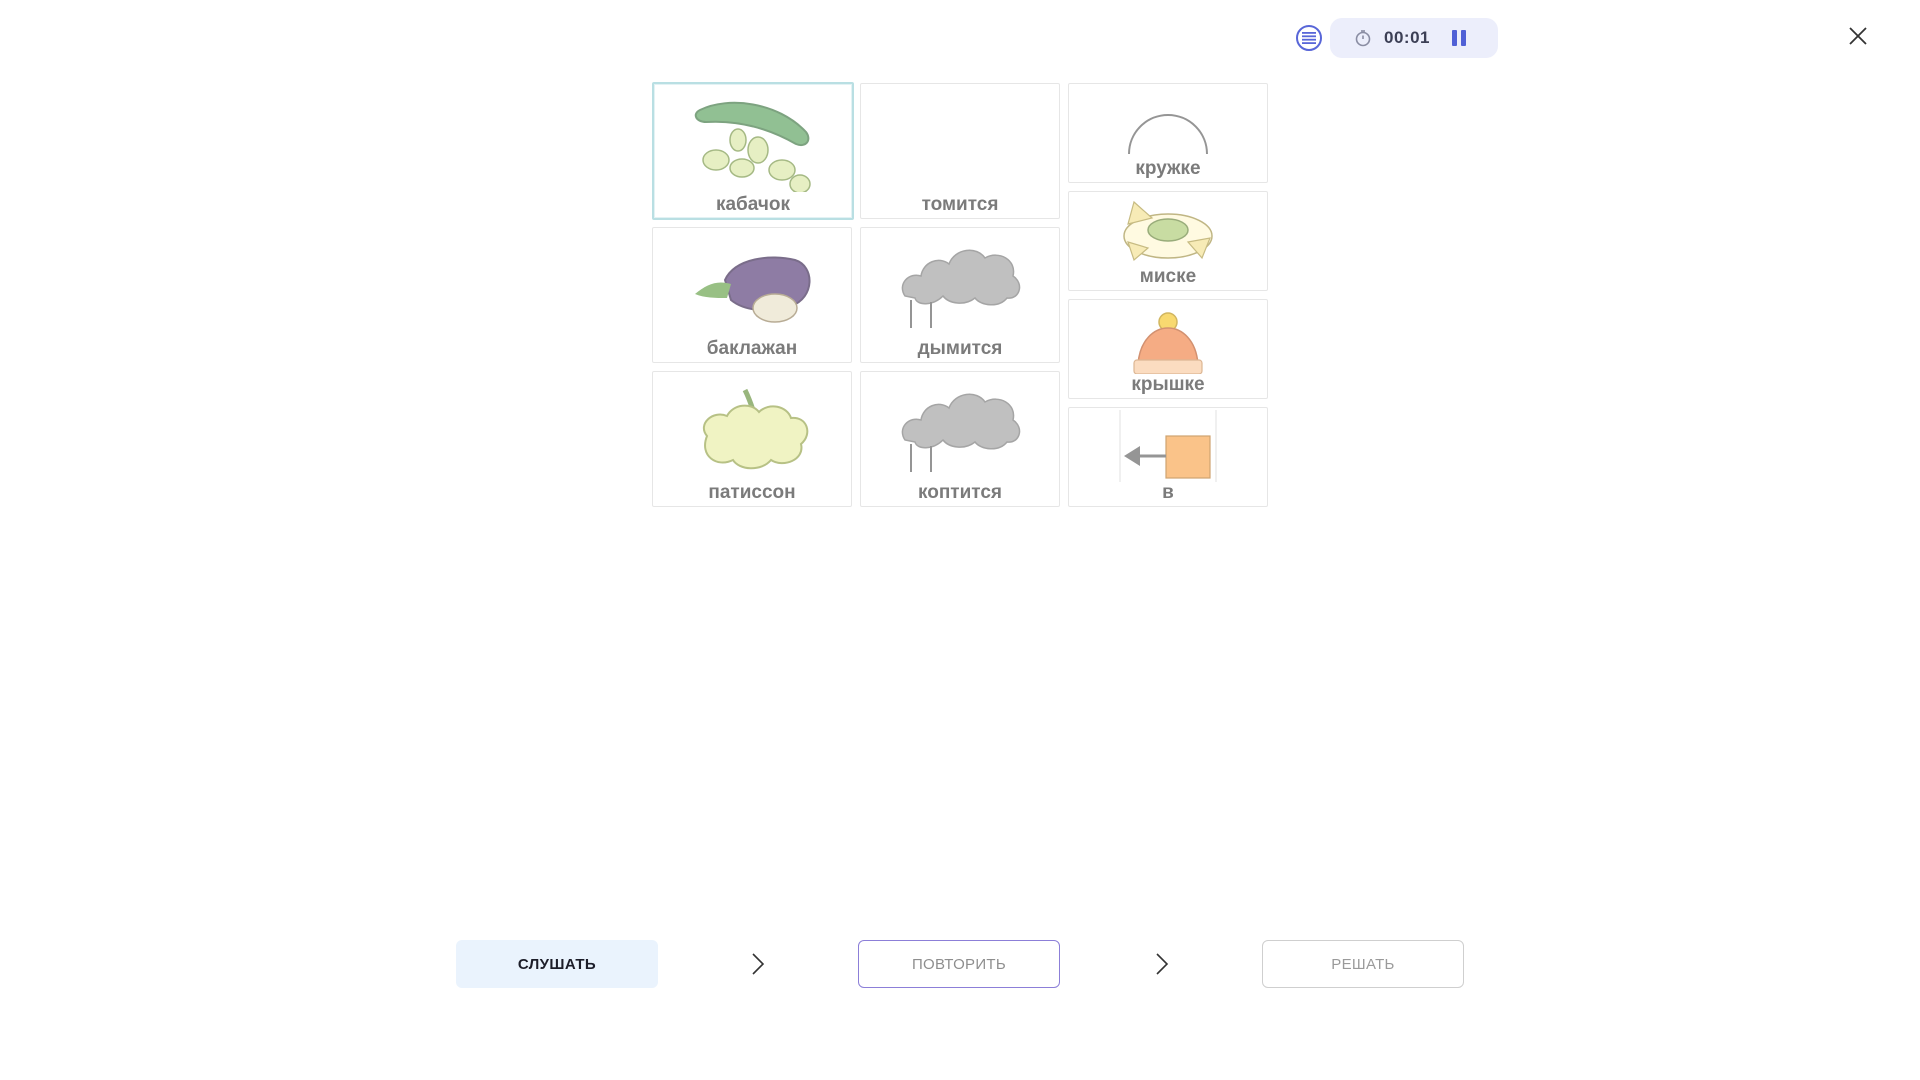  Describe the element at coordinates (1858, 36) in the screenshot. I see `close-icon` at that location.